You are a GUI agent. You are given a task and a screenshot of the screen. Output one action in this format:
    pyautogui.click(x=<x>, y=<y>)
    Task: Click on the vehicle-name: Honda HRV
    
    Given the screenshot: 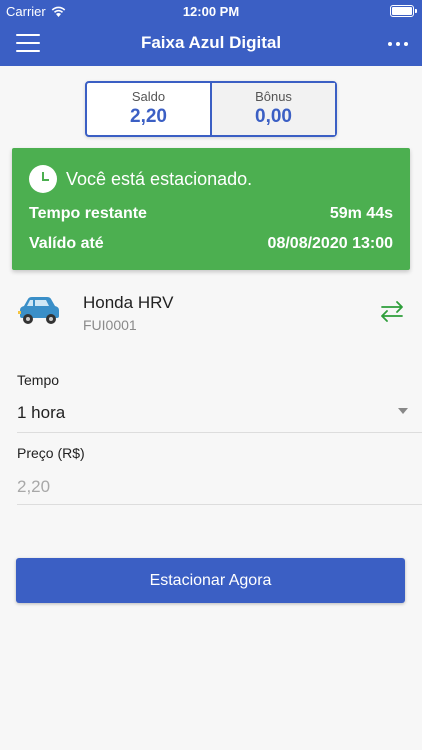 What is the action you would take?
    pyautogui.click(x=128, y=302)
    